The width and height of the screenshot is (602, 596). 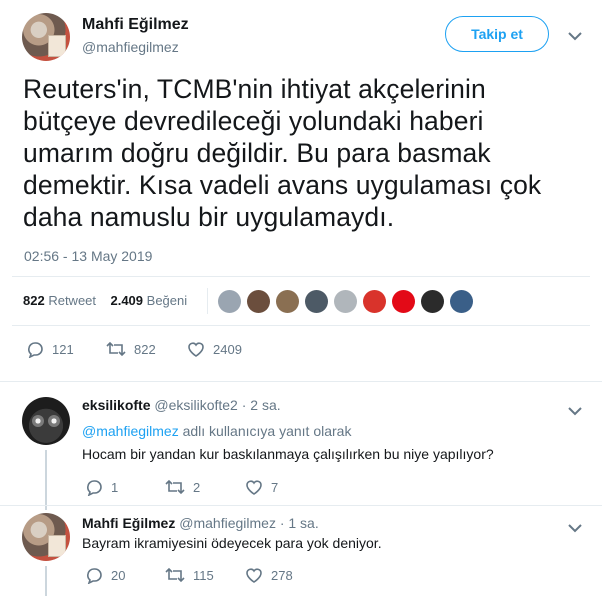 What do you see at coordinates (267, 431) in the screenshot?
I see `reply-to-label: adlı kullanıcıya yanıt olarak` at bounding box center [267, 431].